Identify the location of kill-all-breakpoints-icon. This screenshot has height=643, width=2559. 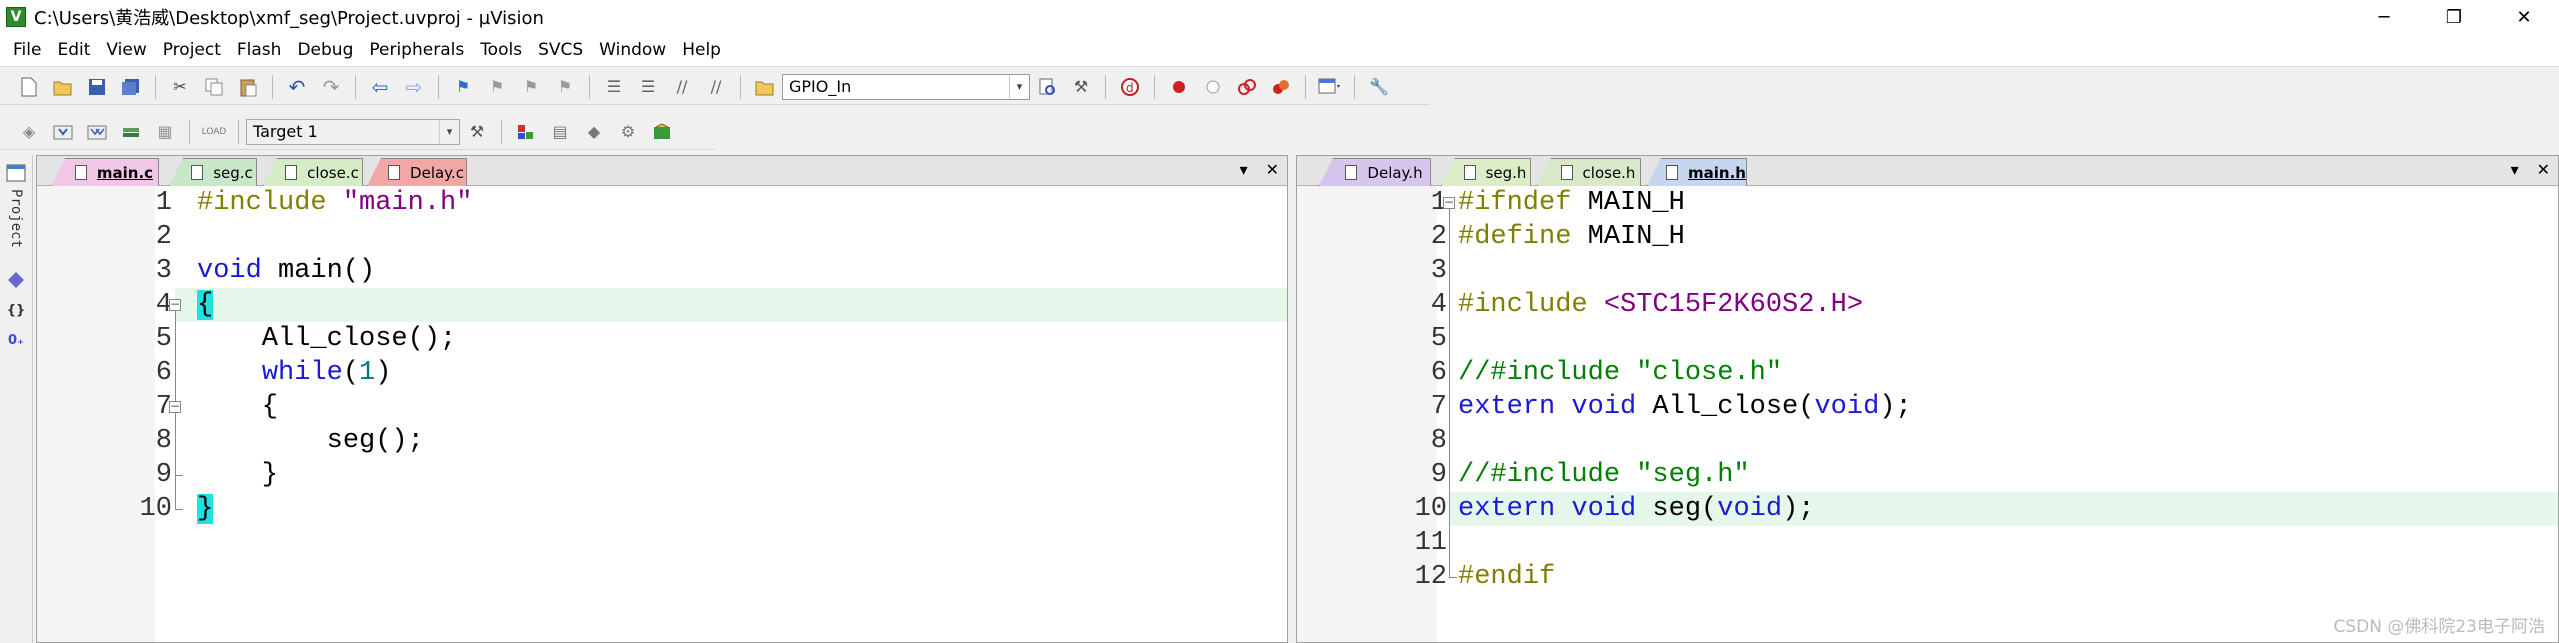
(1281, 87).